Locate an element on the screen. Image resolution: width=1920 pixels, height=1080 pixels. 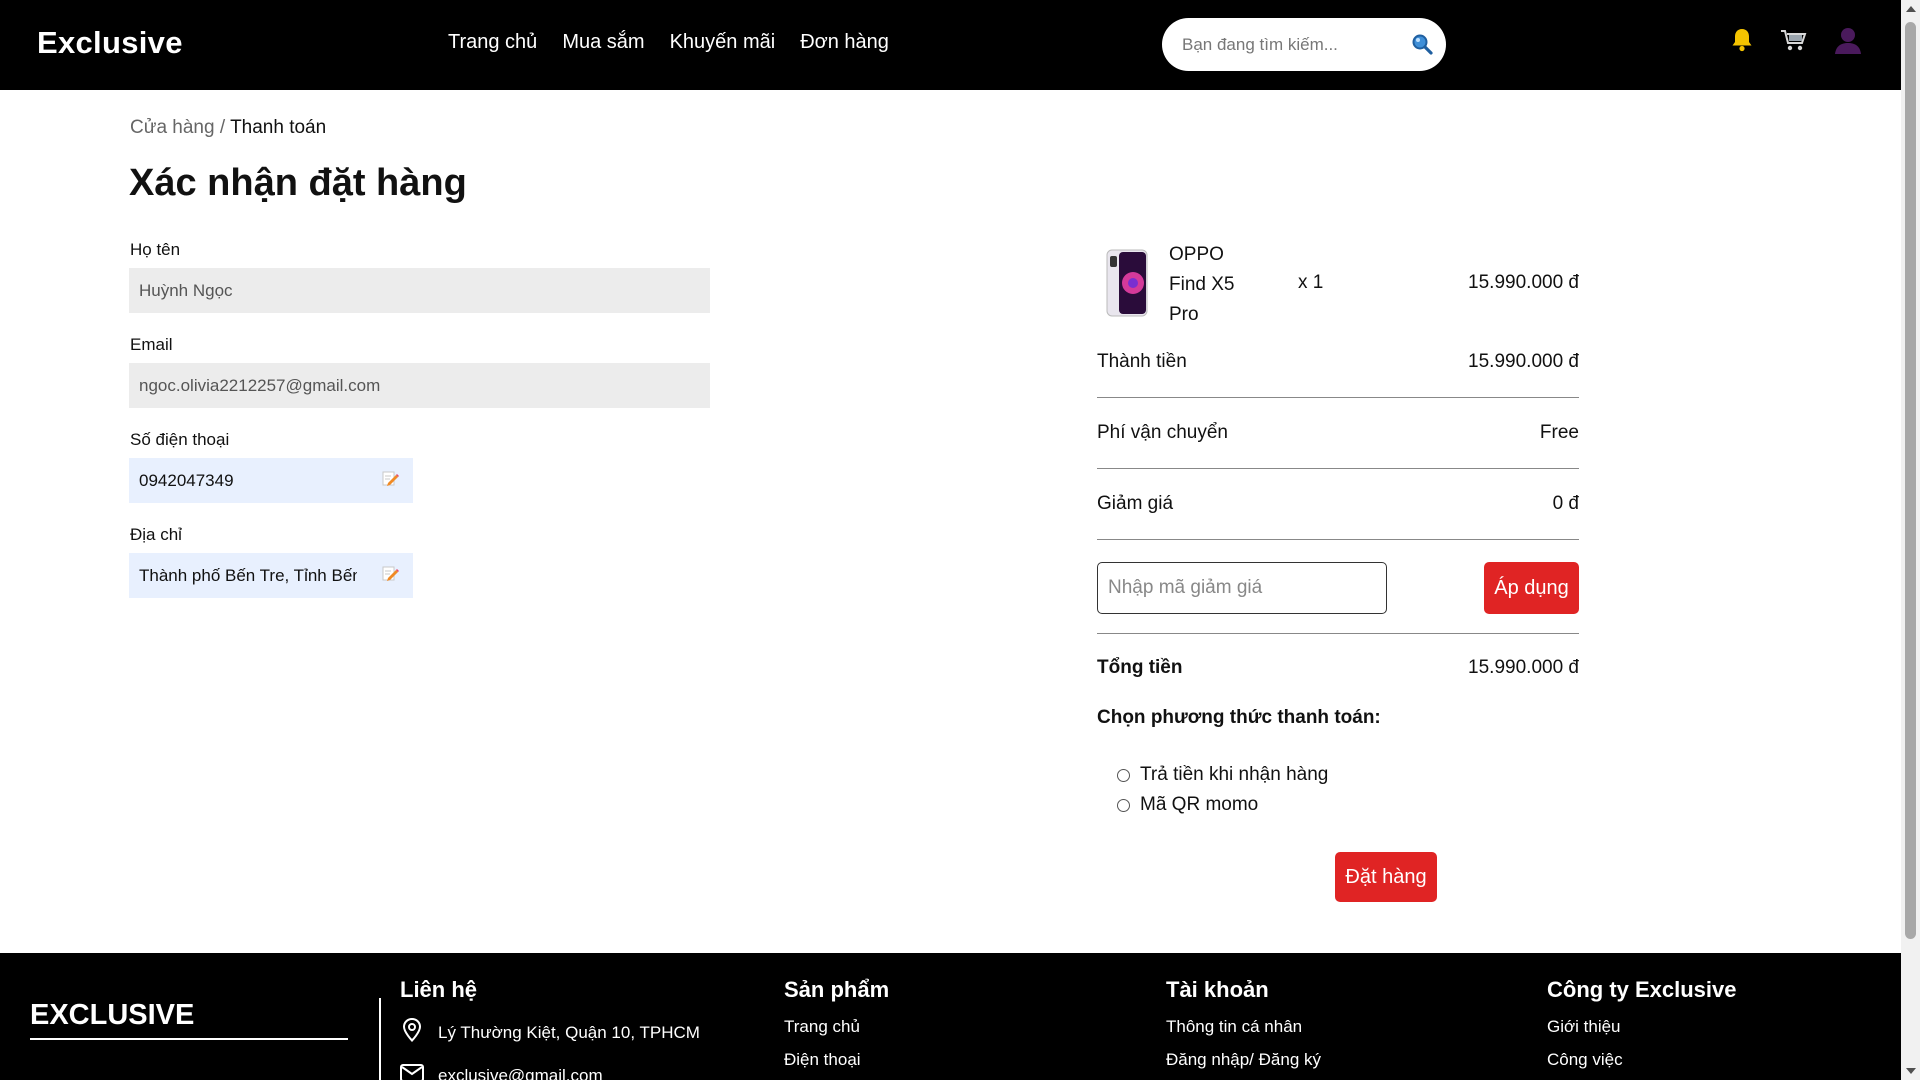
cart-icon is located at coordinates (1793, 40).